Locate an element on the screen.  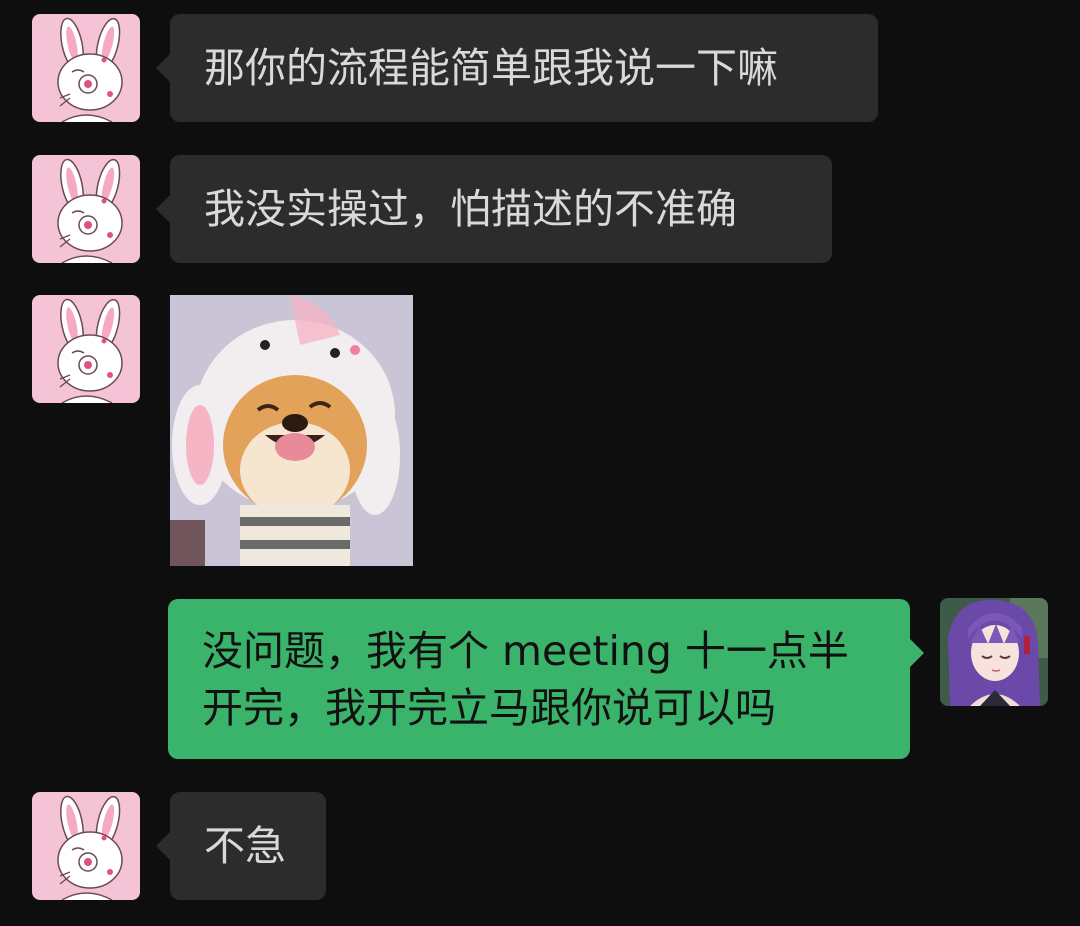
message-text-line: 开完，我开完立马跟你说可以吗 is located at coordinates (489, 708).